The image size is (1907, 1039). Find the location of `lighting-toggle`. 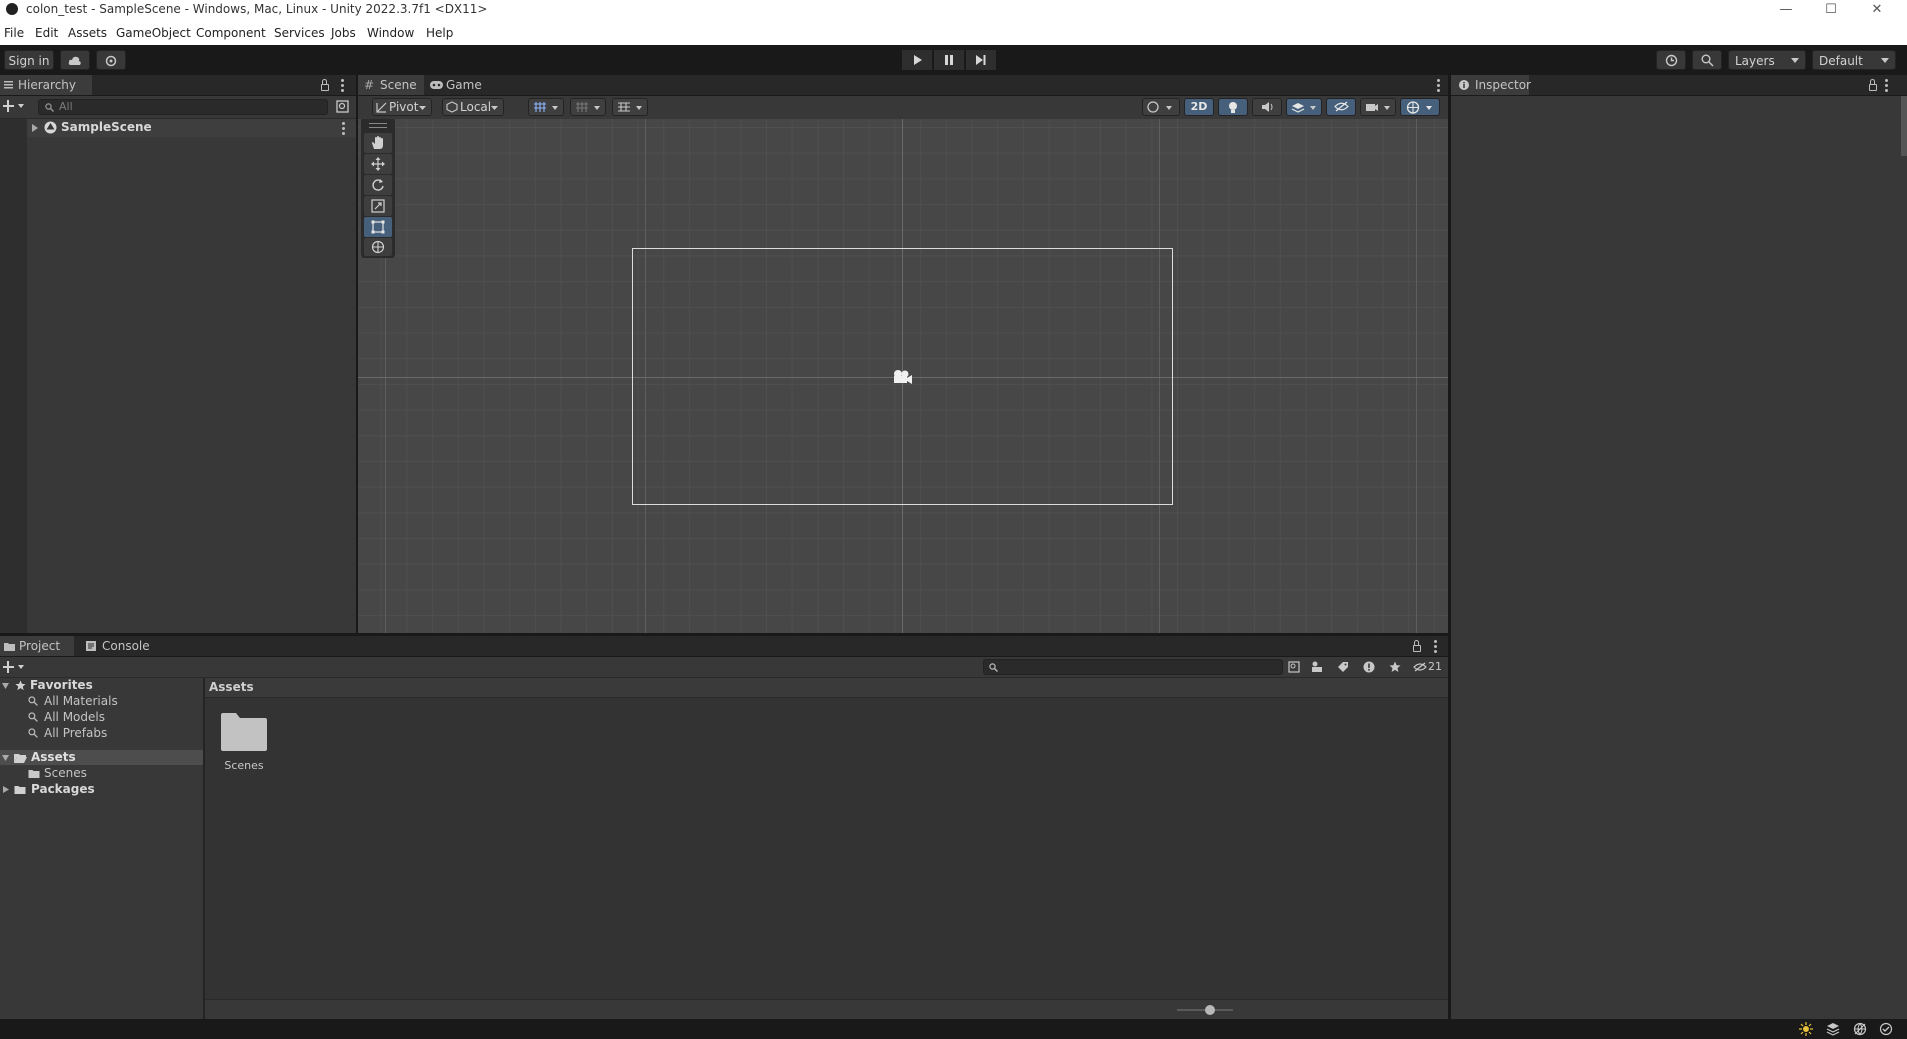

lighting-toggle is located at coordinates (1233, 107).